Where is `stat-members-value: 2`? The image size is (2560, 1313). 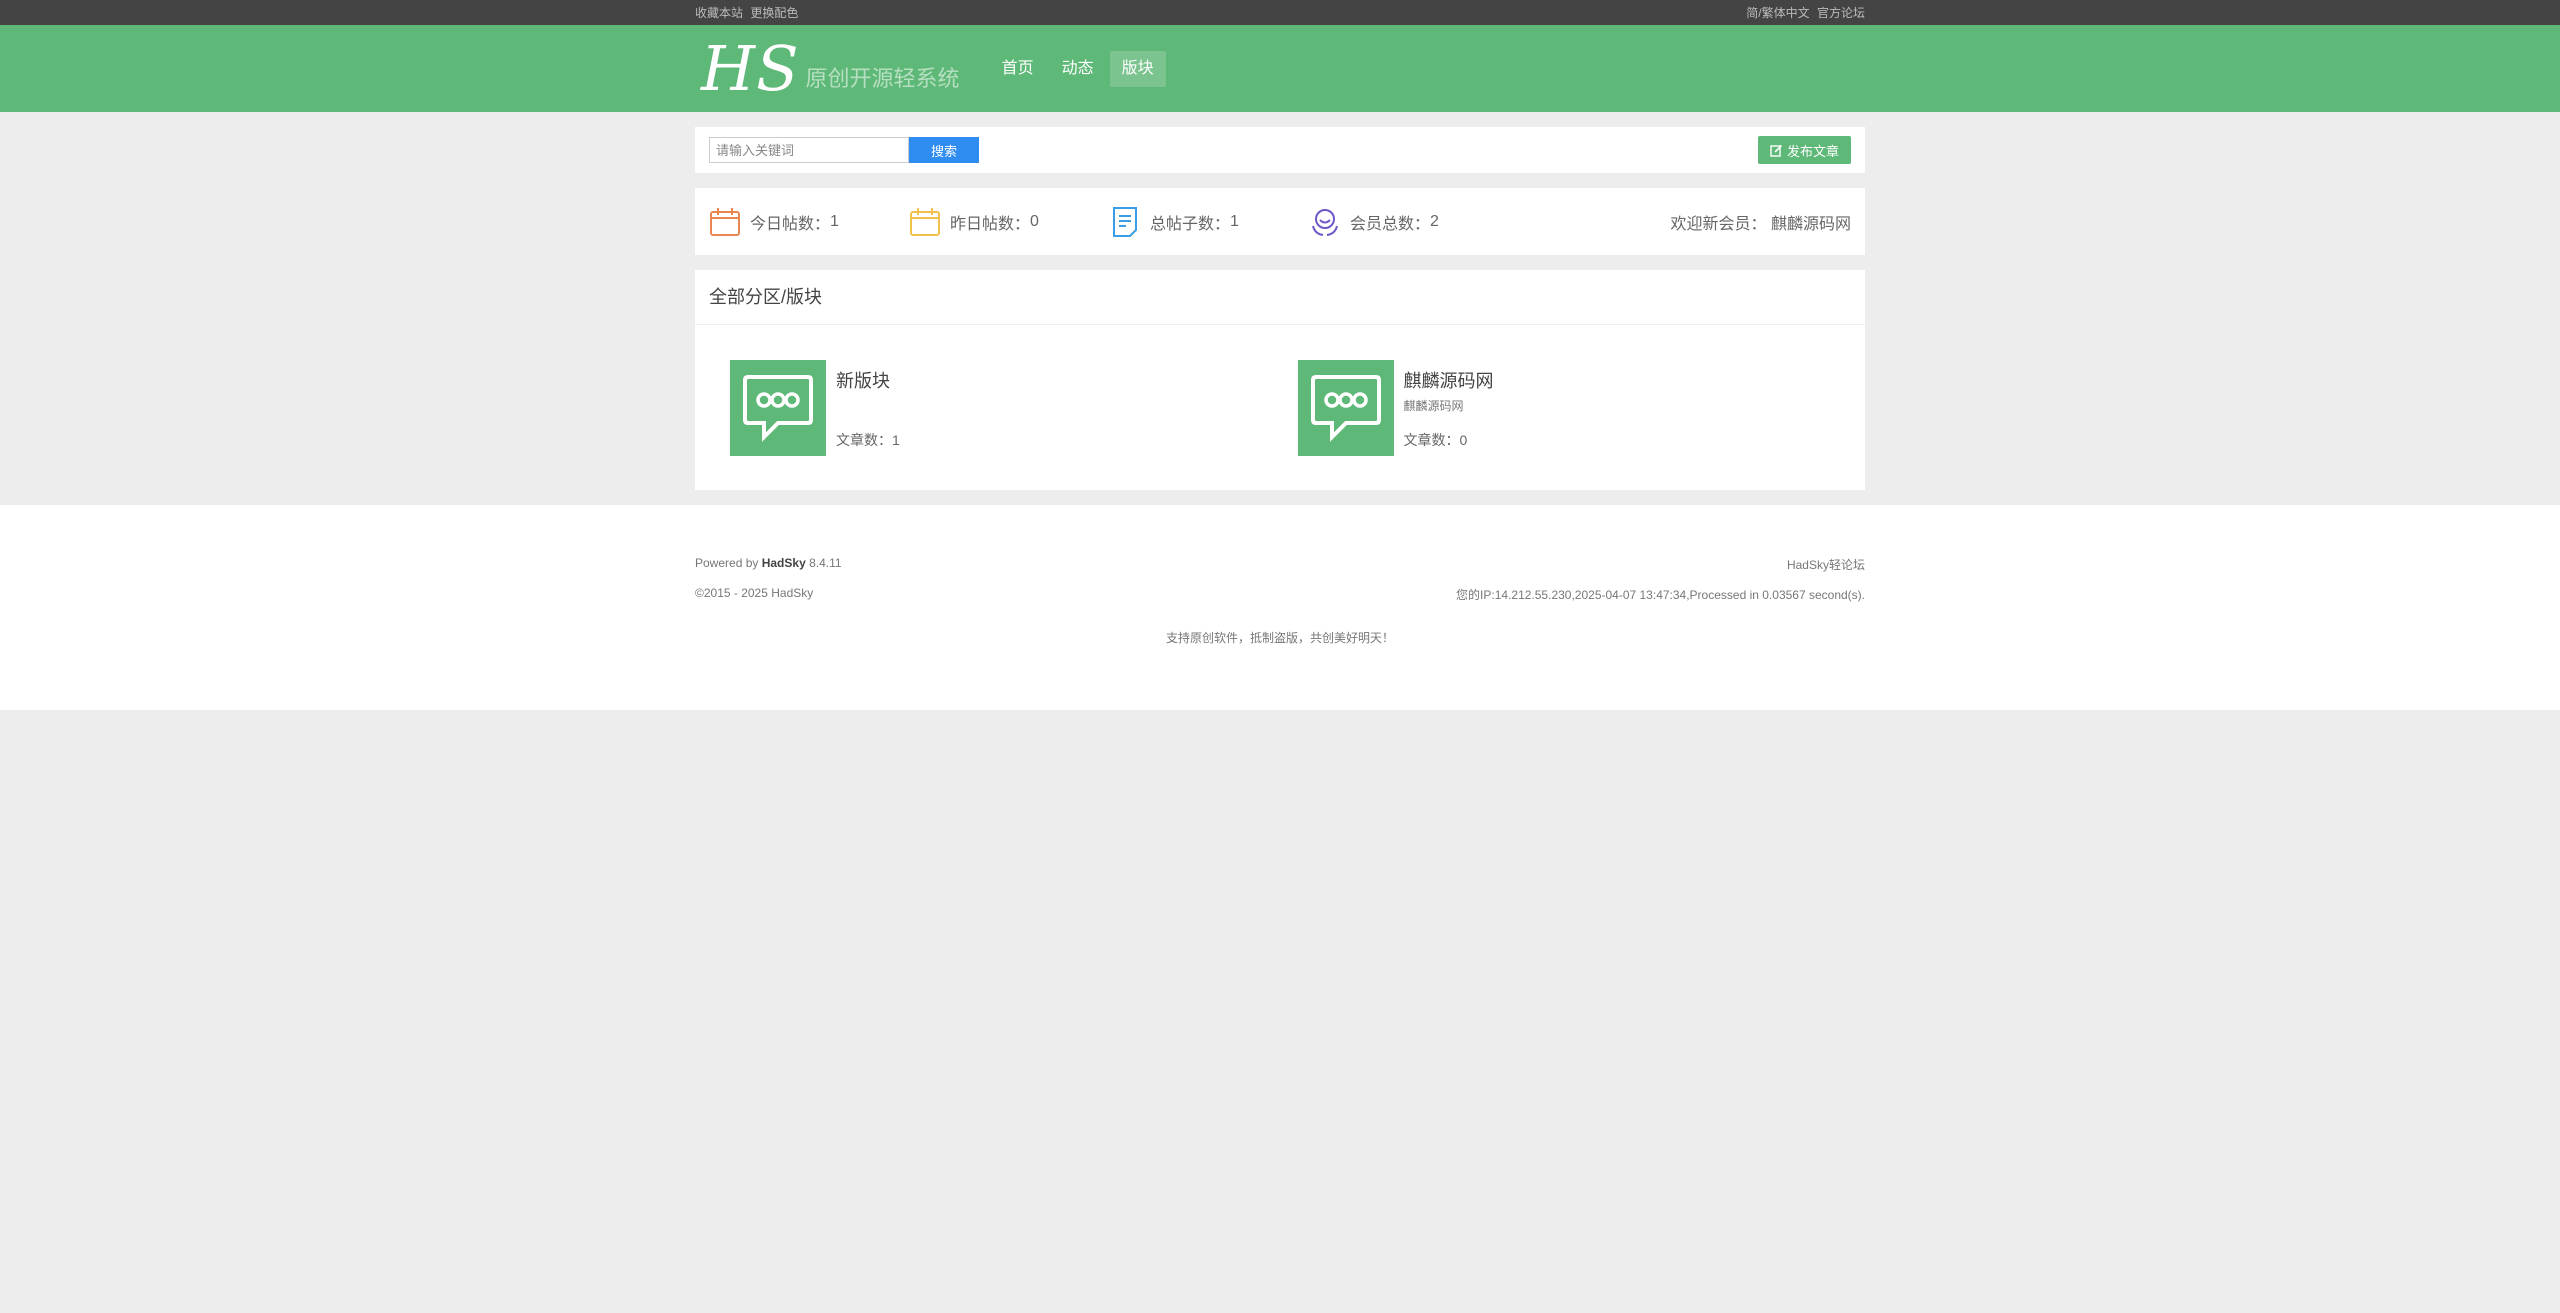 stat-members-value: 2 is located at coordinates (1434, 221).